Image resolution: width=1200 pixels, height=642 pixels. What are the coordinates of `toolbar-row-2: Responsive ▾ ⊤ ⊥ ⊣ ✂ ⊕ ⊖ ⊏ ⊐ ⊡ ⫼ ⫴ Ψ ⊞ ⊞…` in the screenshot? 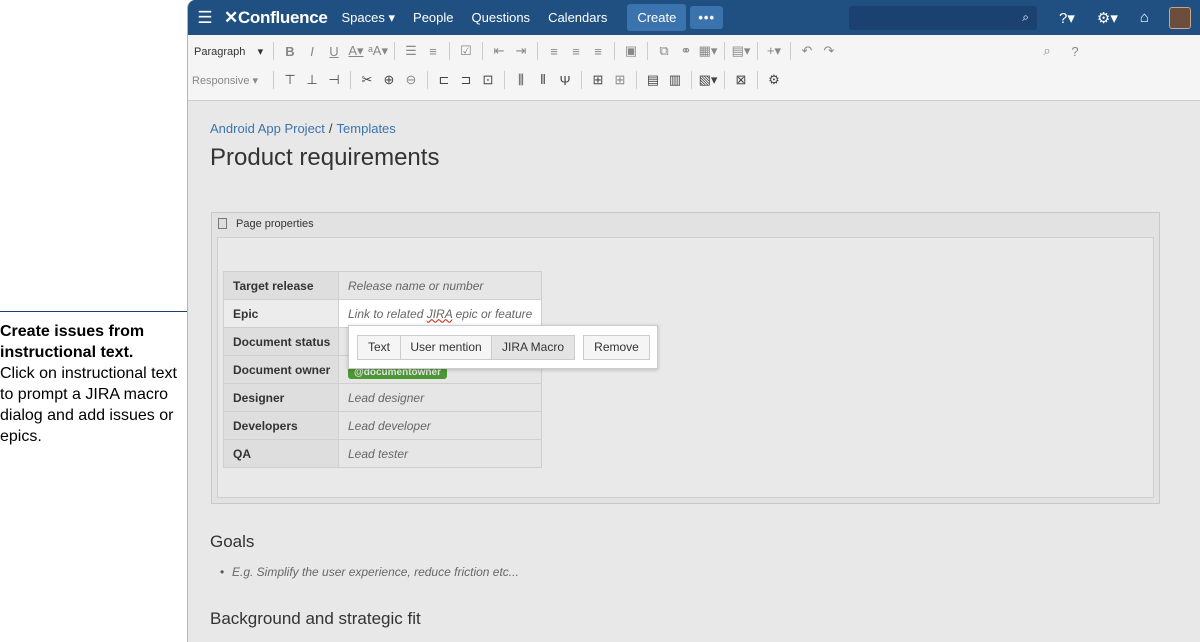 It's located at (486, 80).